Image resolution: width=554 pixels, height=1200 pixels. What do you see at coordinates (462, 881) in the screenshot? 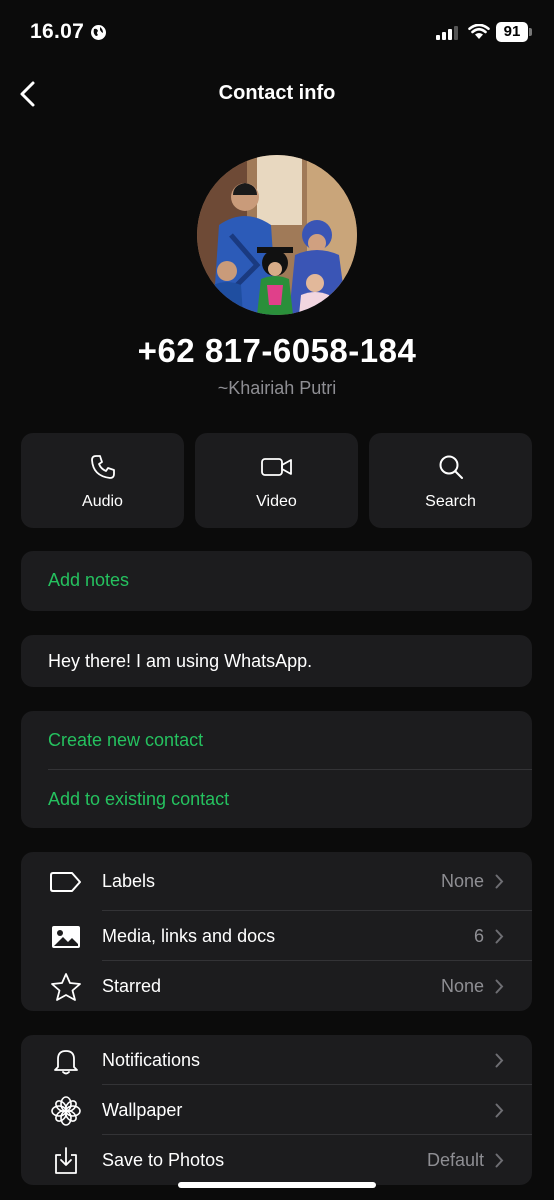
I see `labels-value: None` at bounding box center [462, 881].